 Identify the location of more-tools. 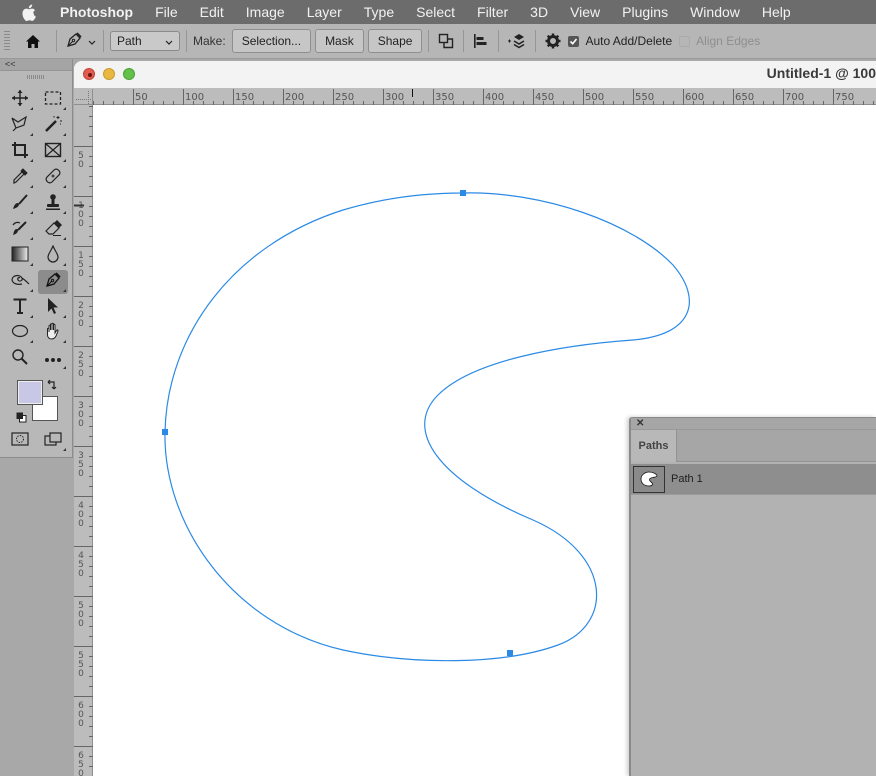
(53, 359).